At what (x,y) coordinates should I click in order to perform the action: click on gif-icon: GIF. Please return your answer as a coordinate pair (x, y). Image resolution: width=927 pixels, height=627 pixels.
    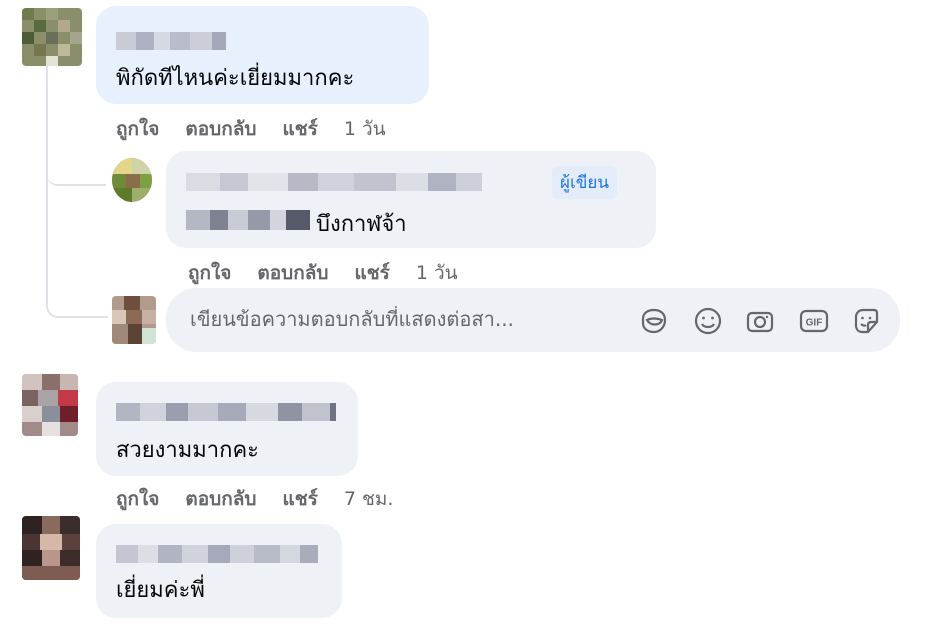
    Looking at the image, I should click on (814, 321).